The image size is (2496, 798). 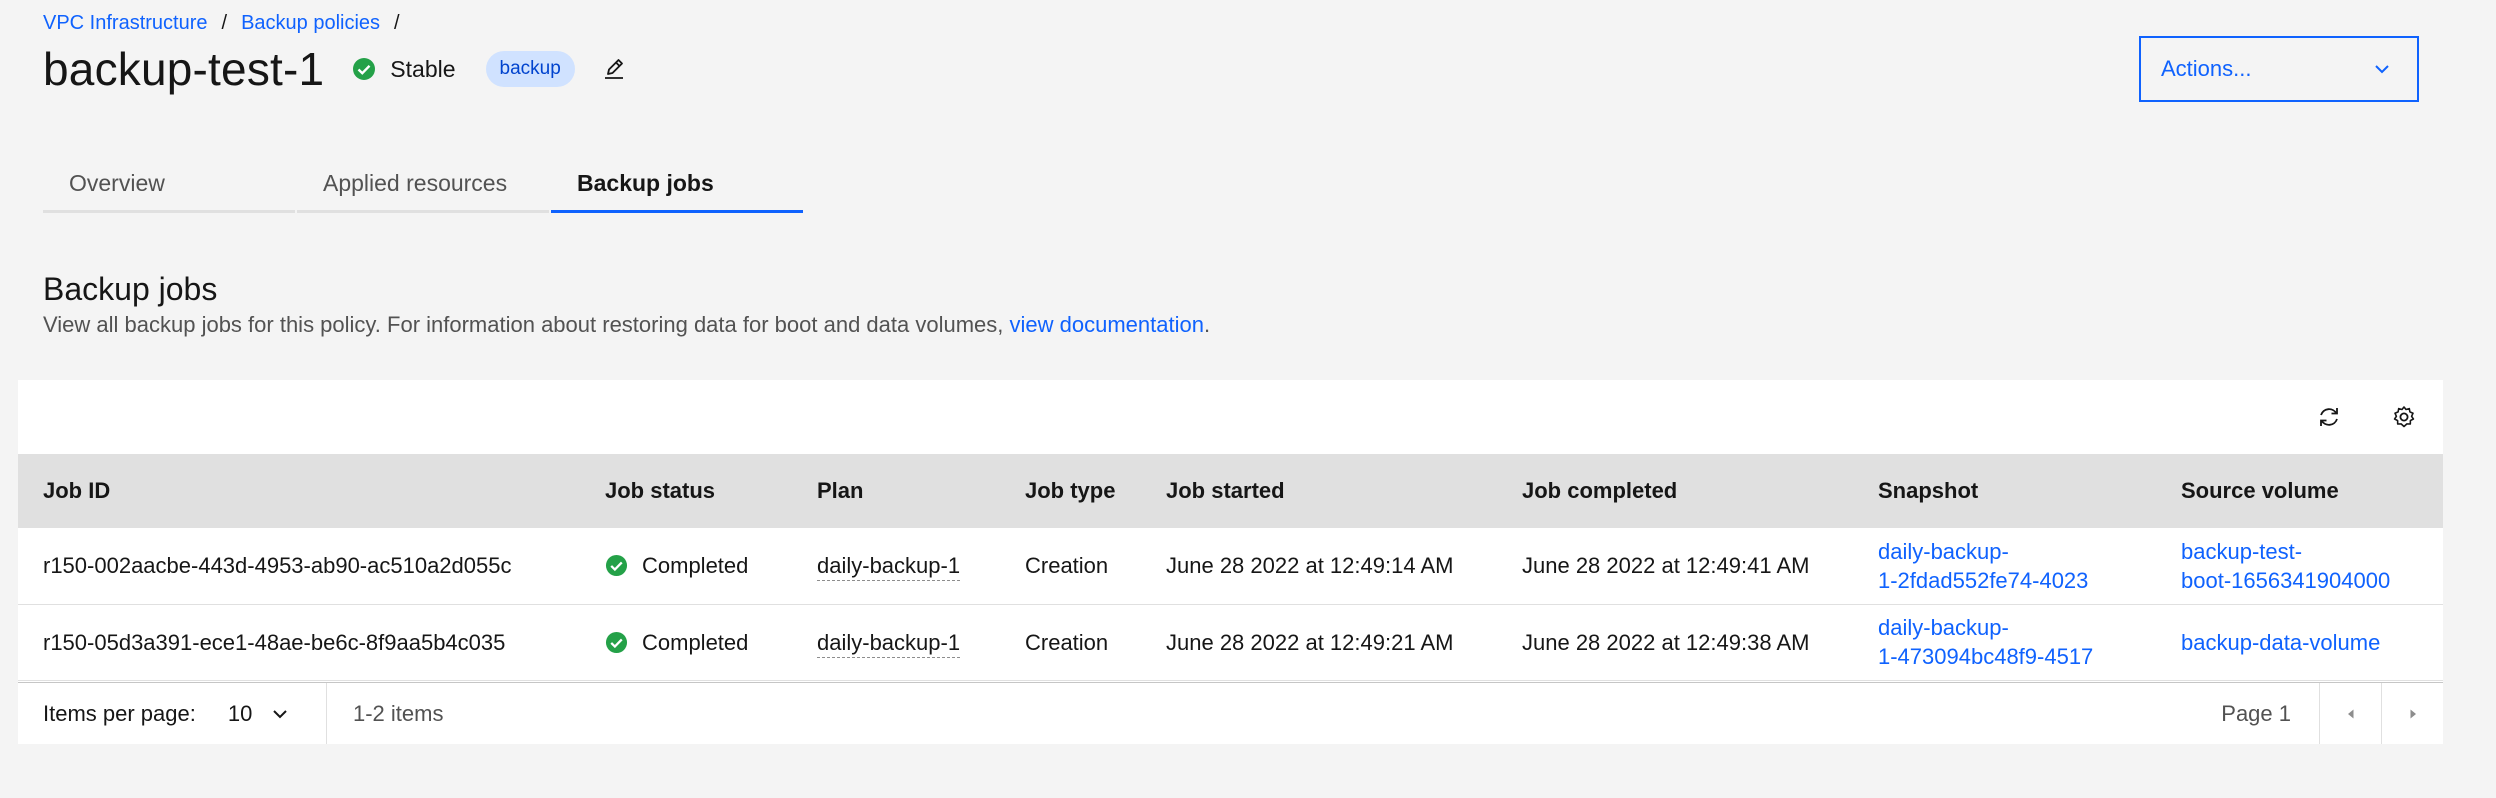 I want to click on status-indicator: Stable, so click(x=404, y=69).